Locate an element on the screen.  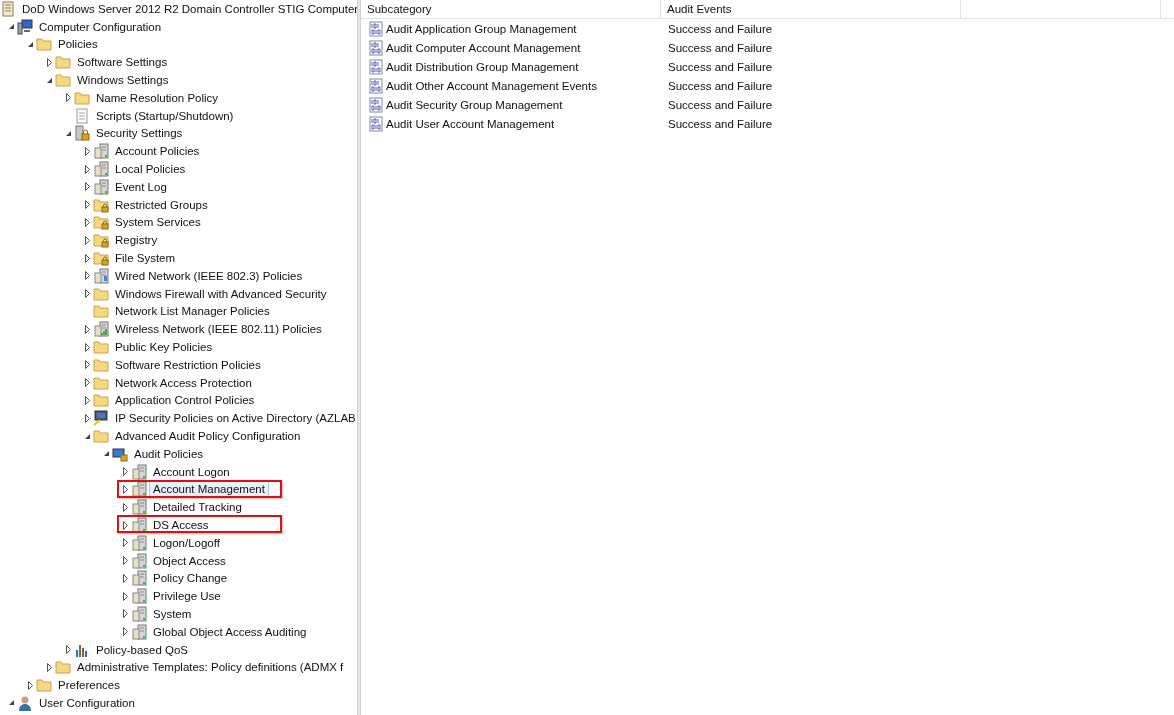
table-cell: Audit Distribution Group Management is located at coordinates (482, 66).